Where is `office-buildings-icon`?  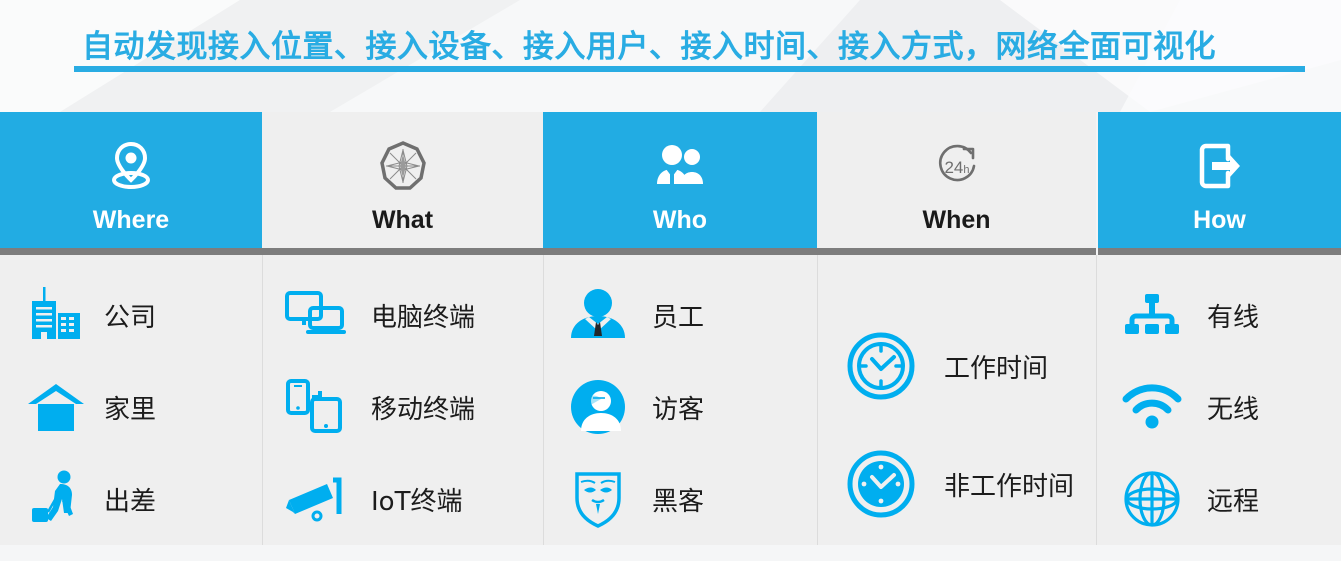
office-buildings-icon is located at coordinates (52, 315).